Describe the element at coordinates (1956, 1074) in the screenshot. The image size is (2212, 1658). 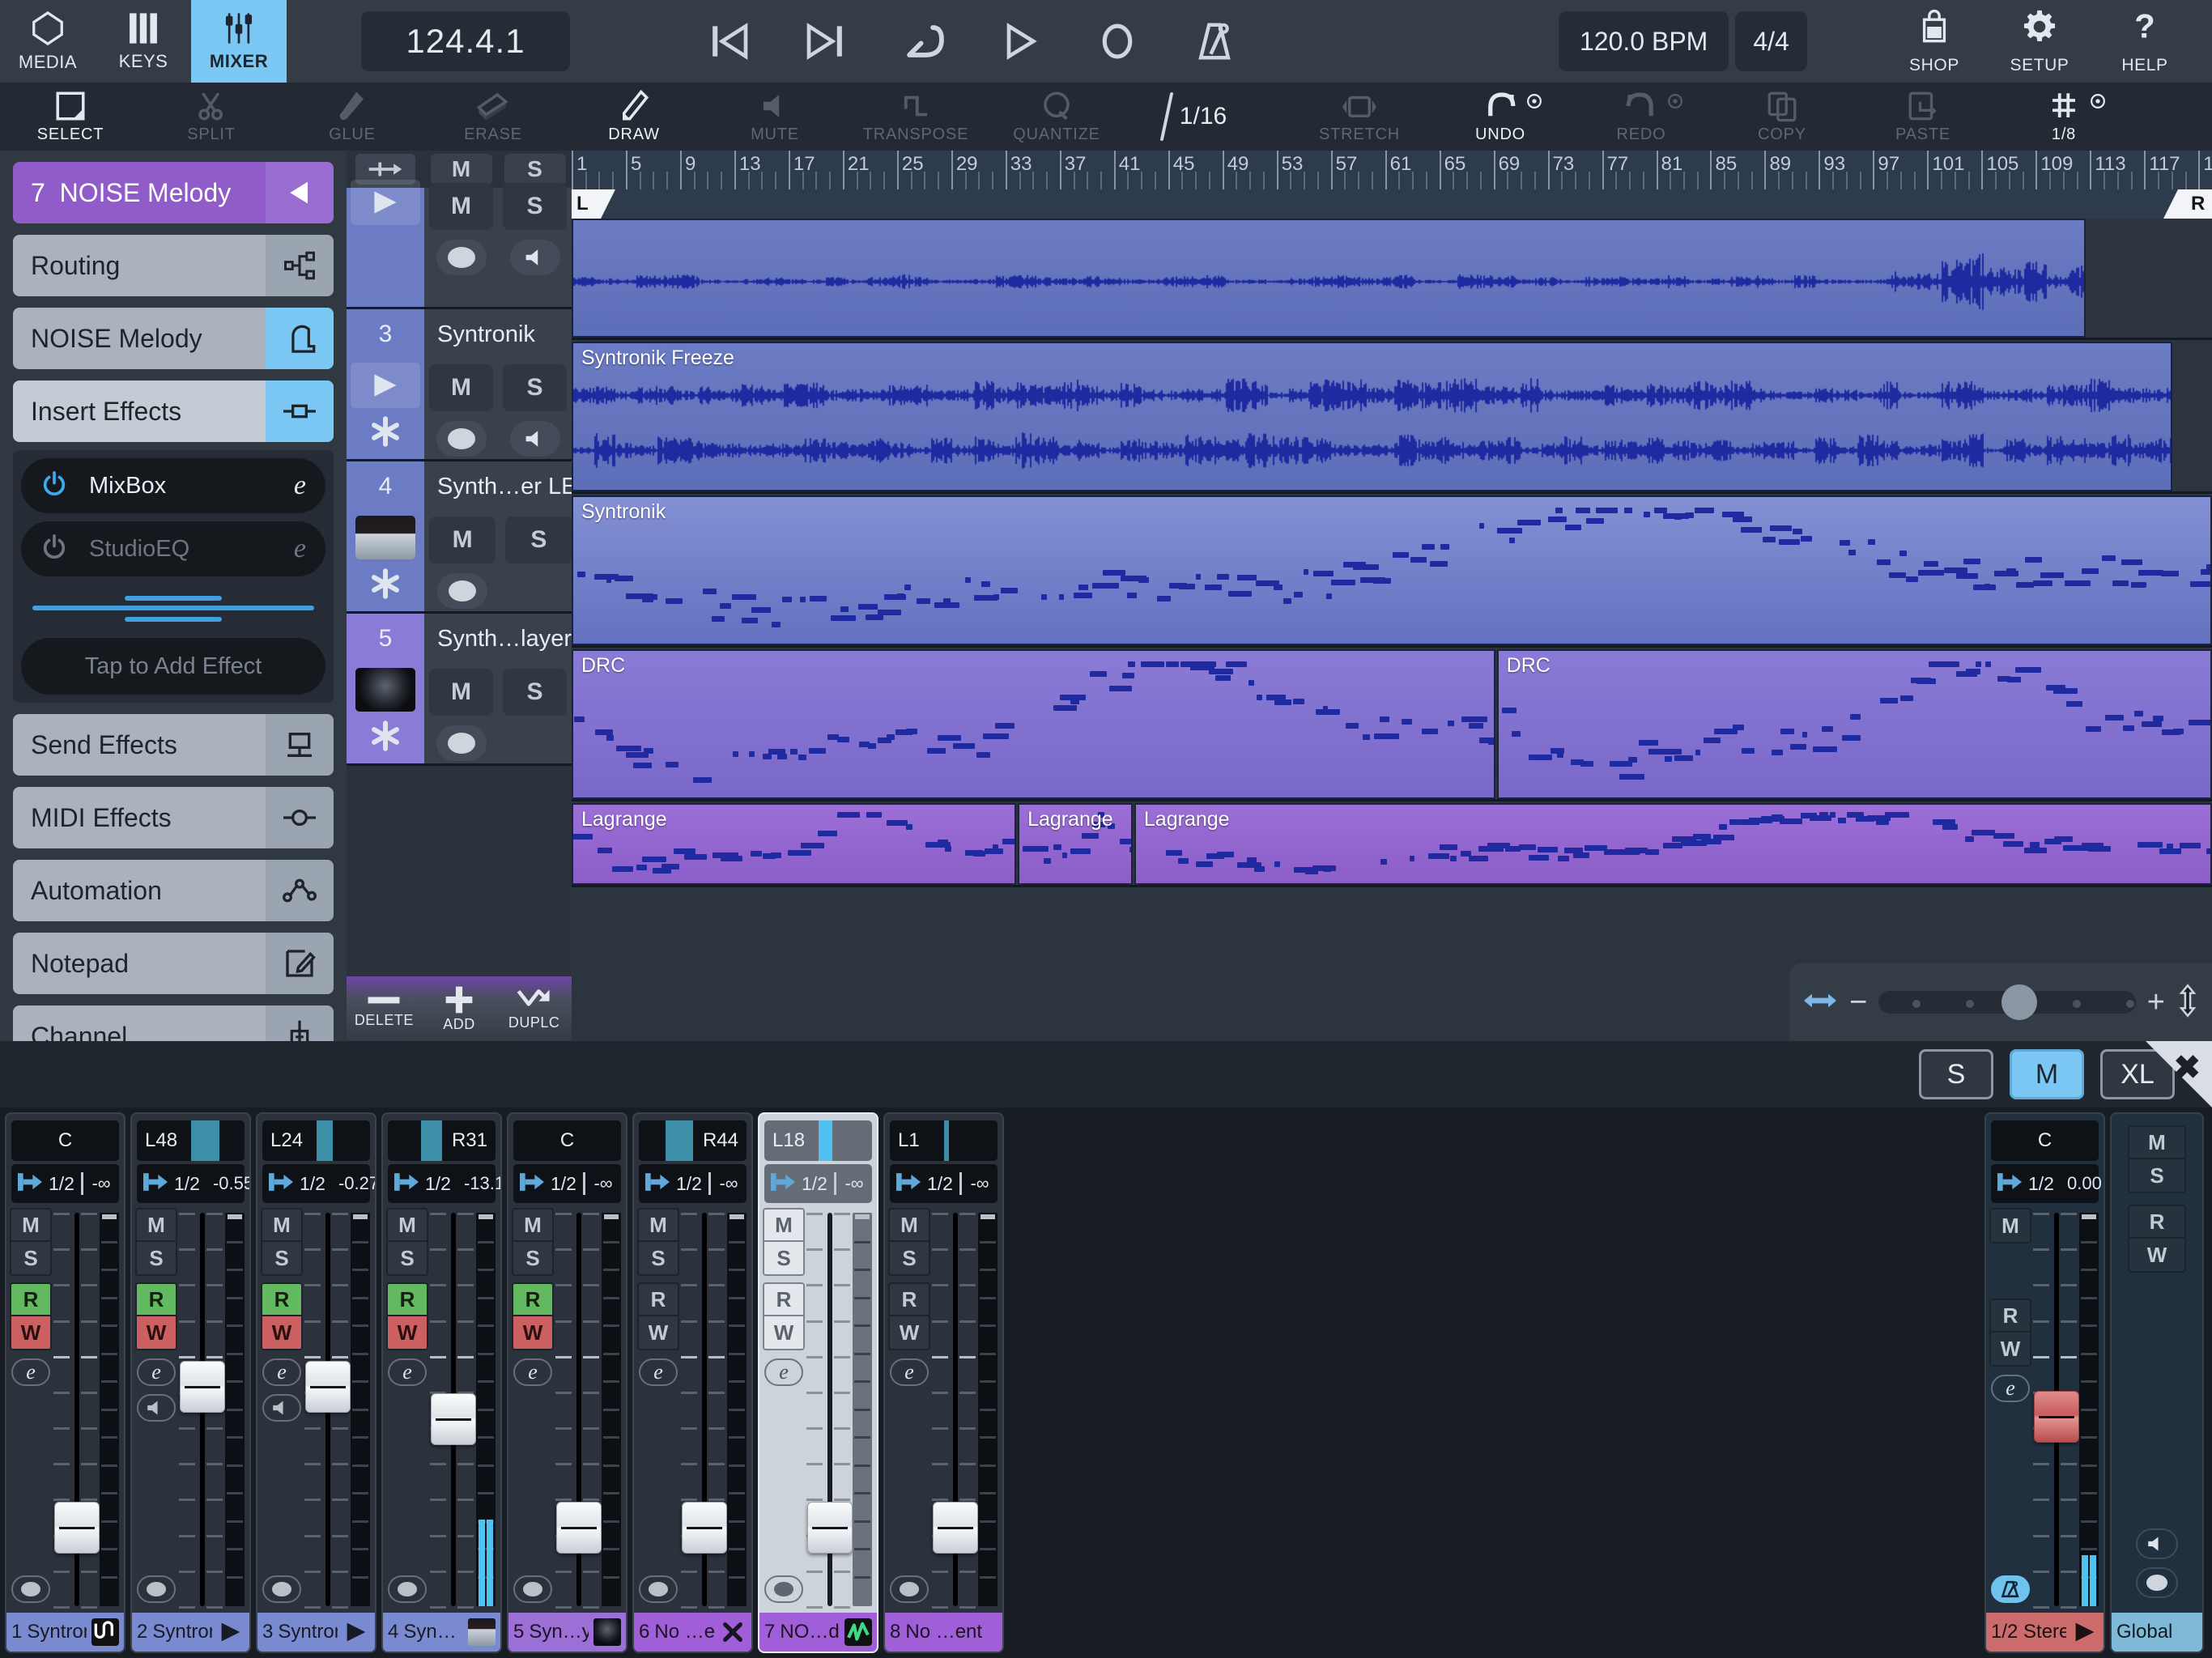
I see `mixer-size-s: S` at that location.